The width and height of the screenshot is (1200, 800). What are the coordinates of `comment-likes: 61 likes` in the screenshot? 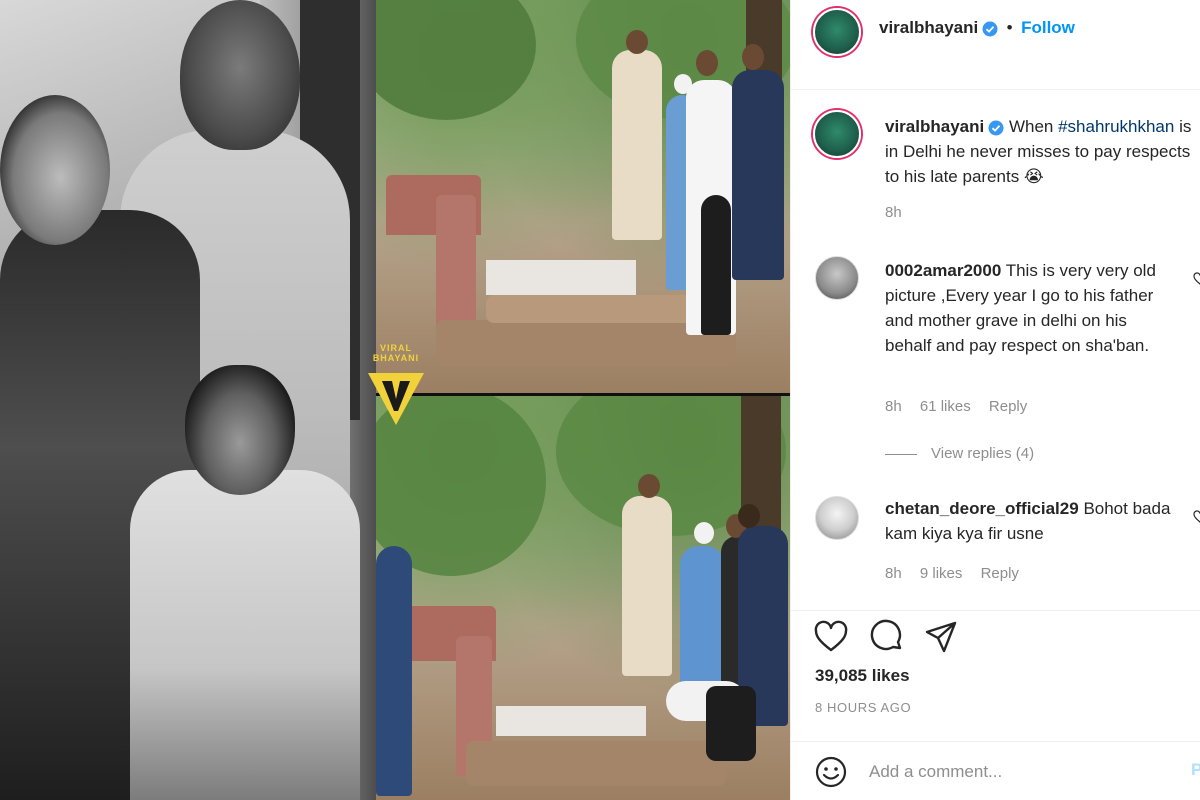 It's located at (945, 406).